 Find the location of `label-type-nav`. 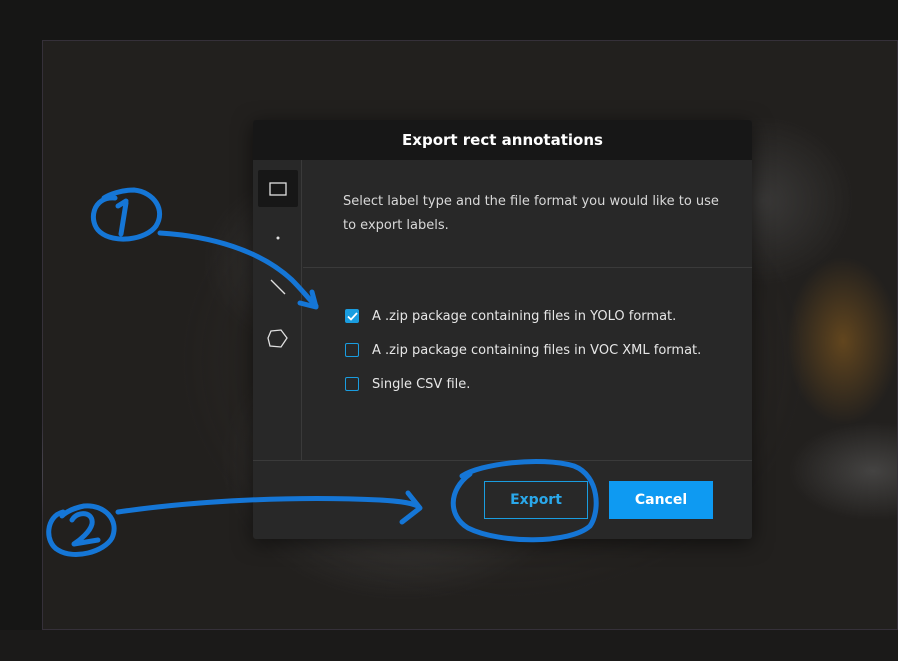

label-type-nav is located at coordinates (277, 310).